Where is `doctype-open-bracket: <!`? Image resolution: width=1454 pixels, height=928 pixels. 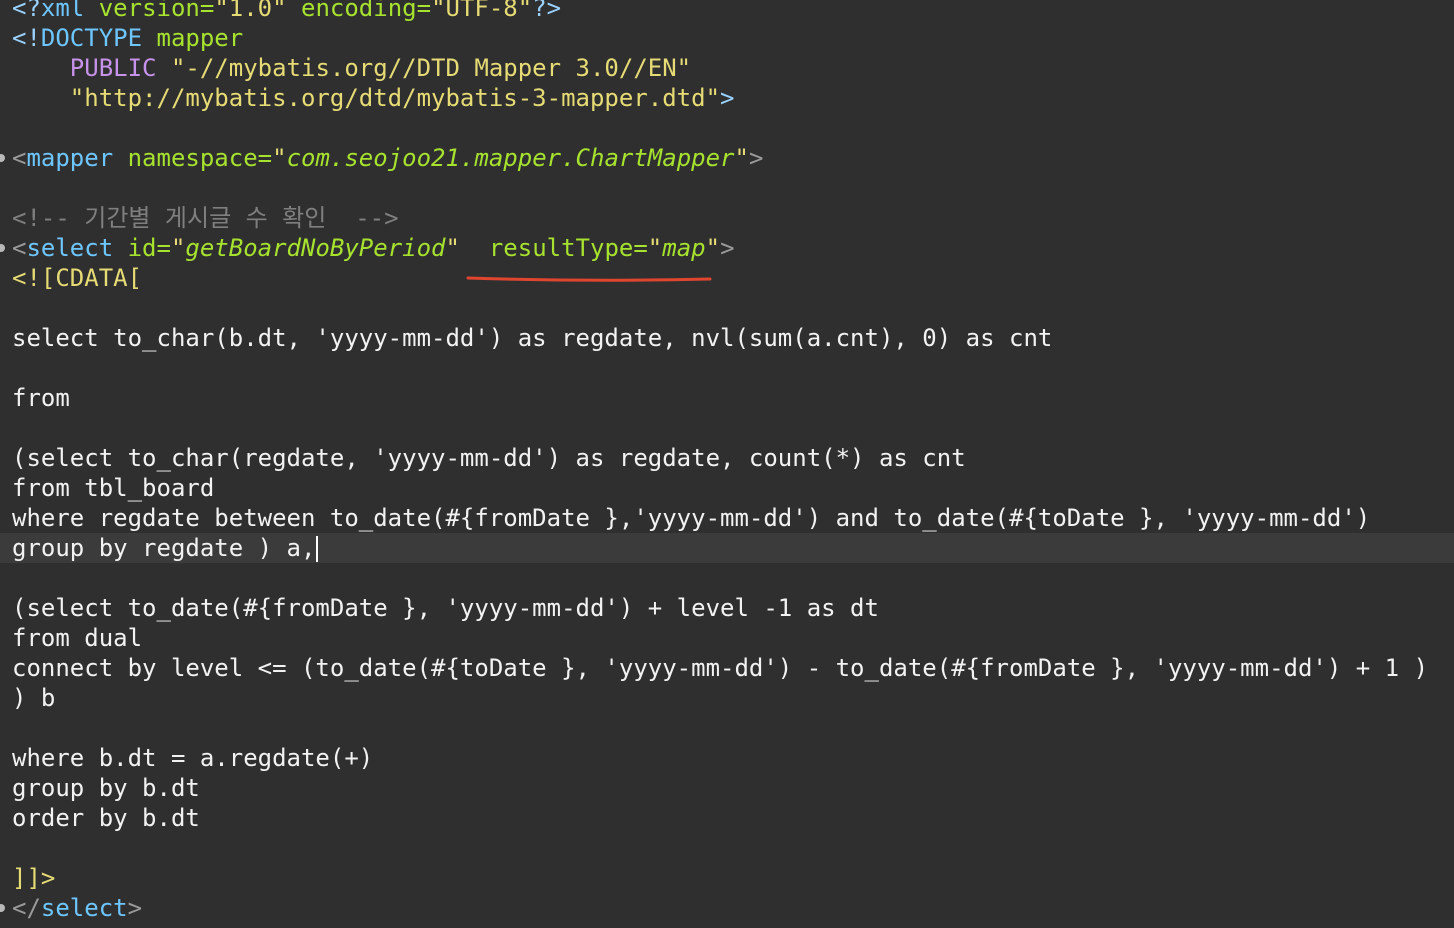
doctype-open-bracket: <! is located at coordinates (26, 38).